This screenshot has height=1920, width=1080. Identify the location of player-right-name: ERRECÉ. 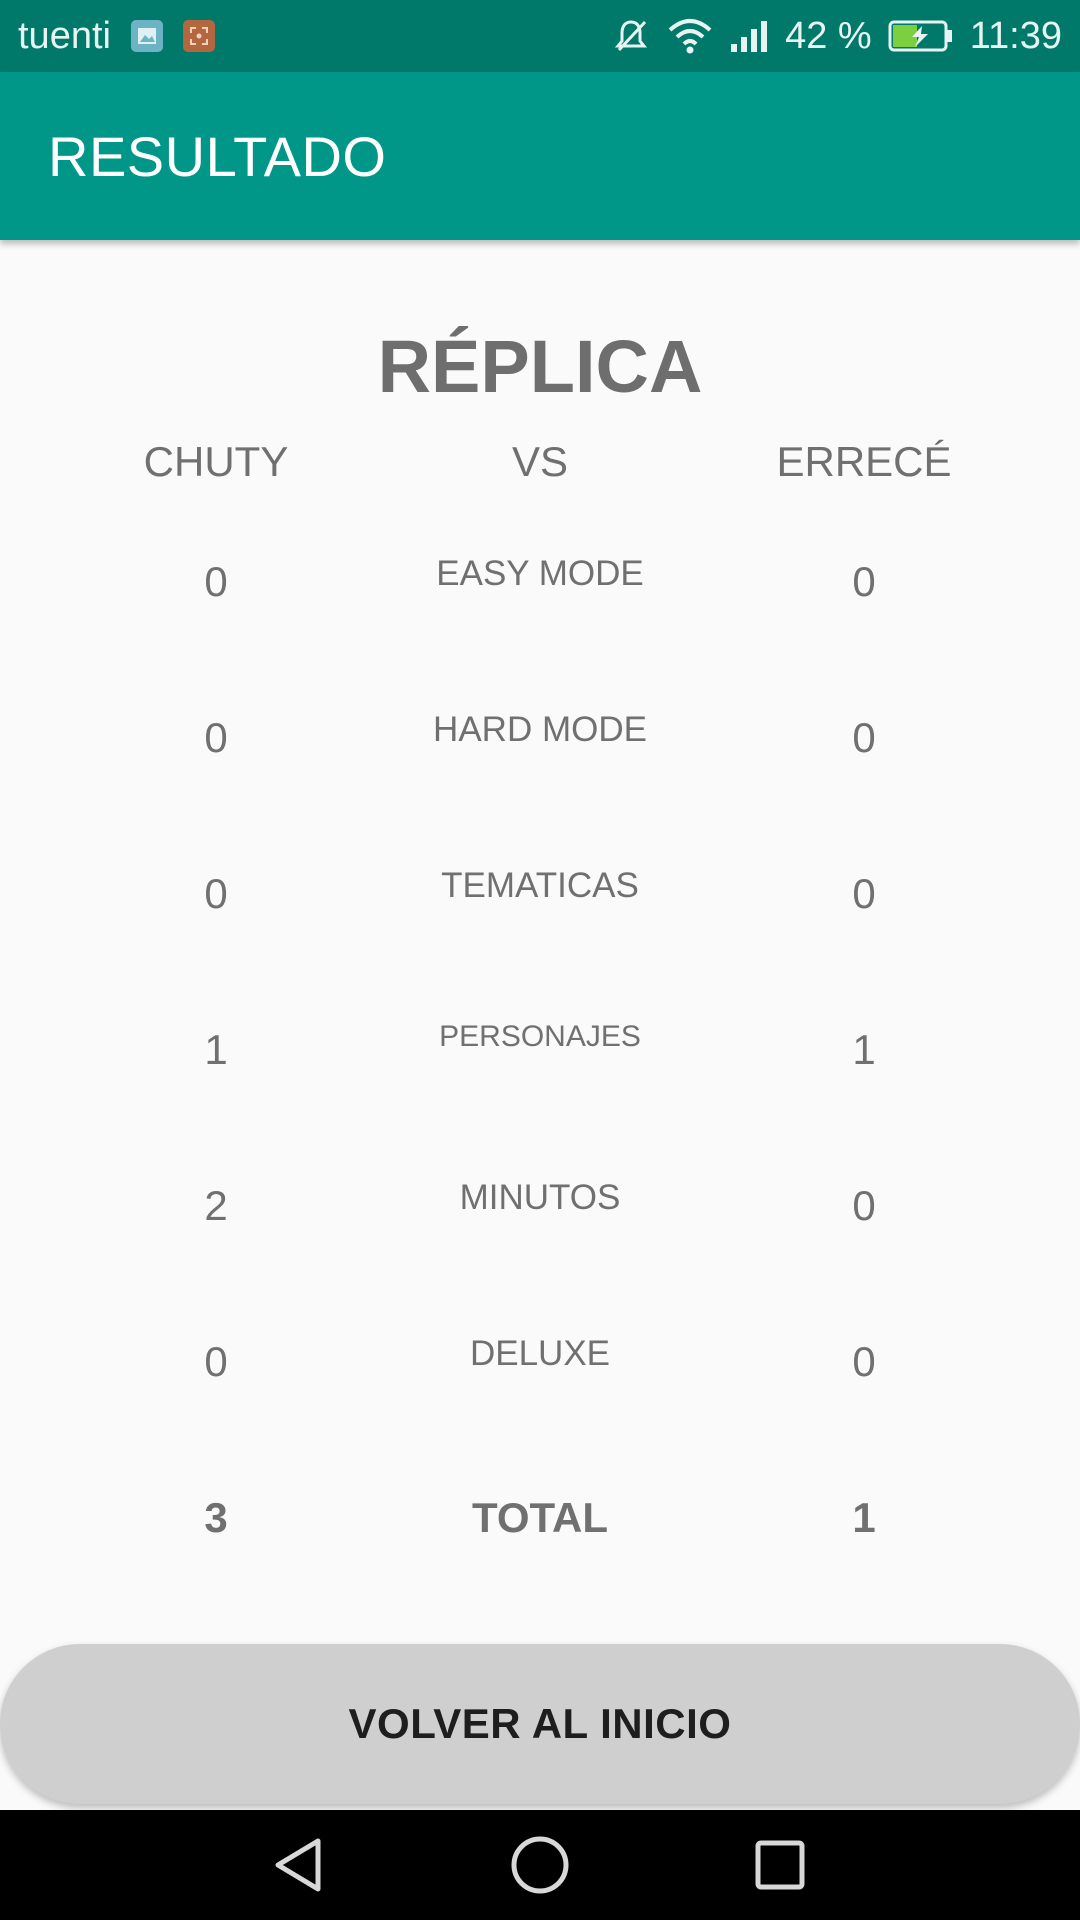
(864, 461).